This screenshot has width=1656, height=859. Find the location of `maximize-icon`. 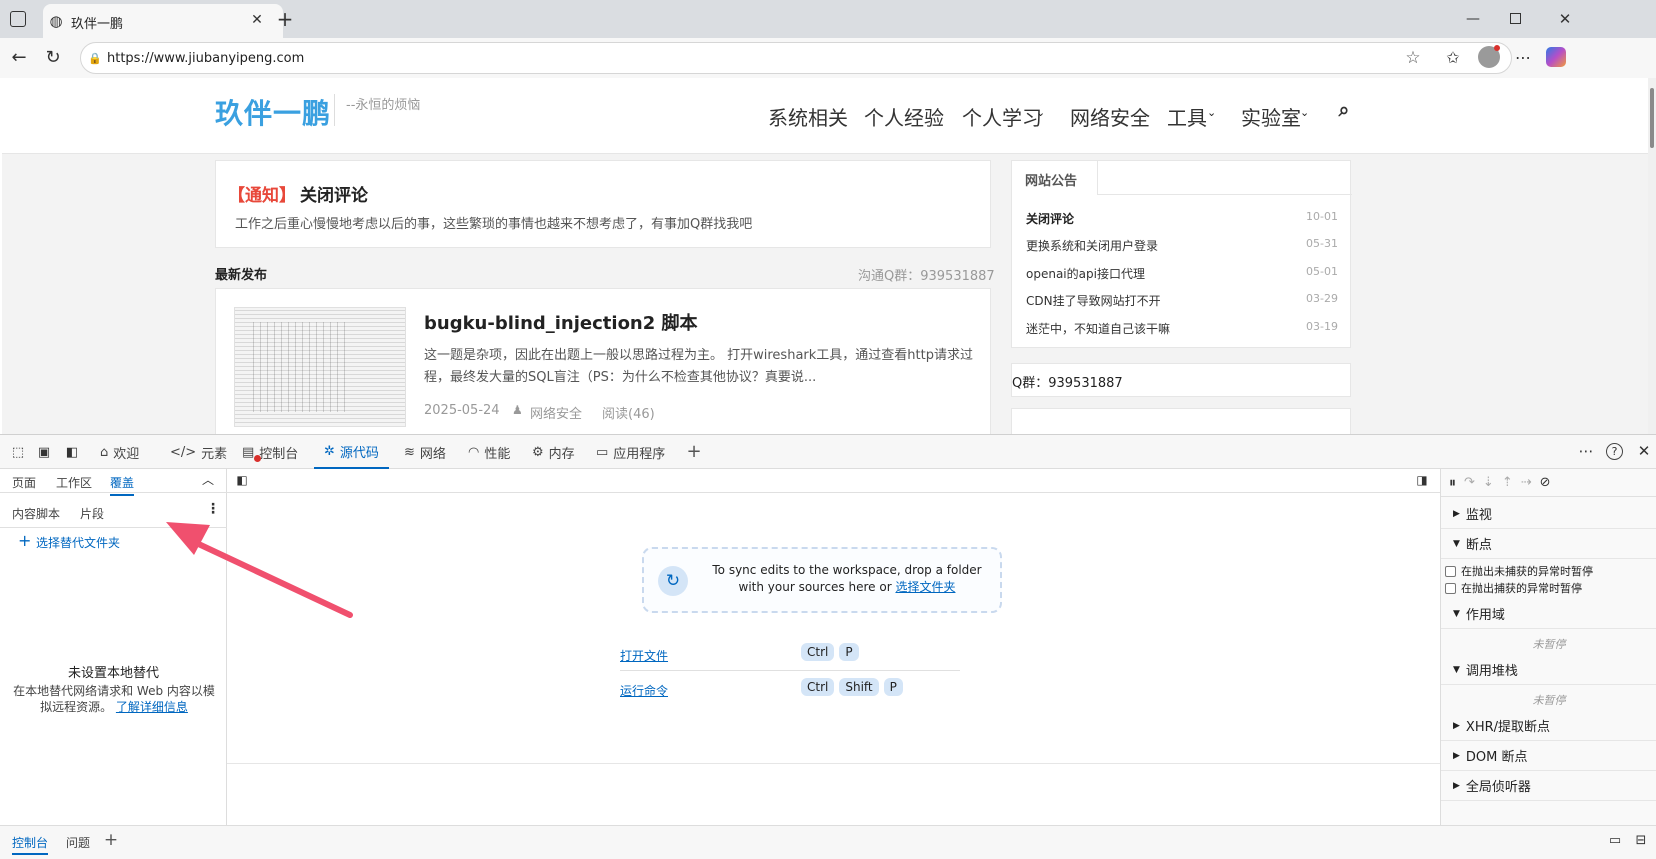

maximize-icon is located at coordinates (1515, 18).